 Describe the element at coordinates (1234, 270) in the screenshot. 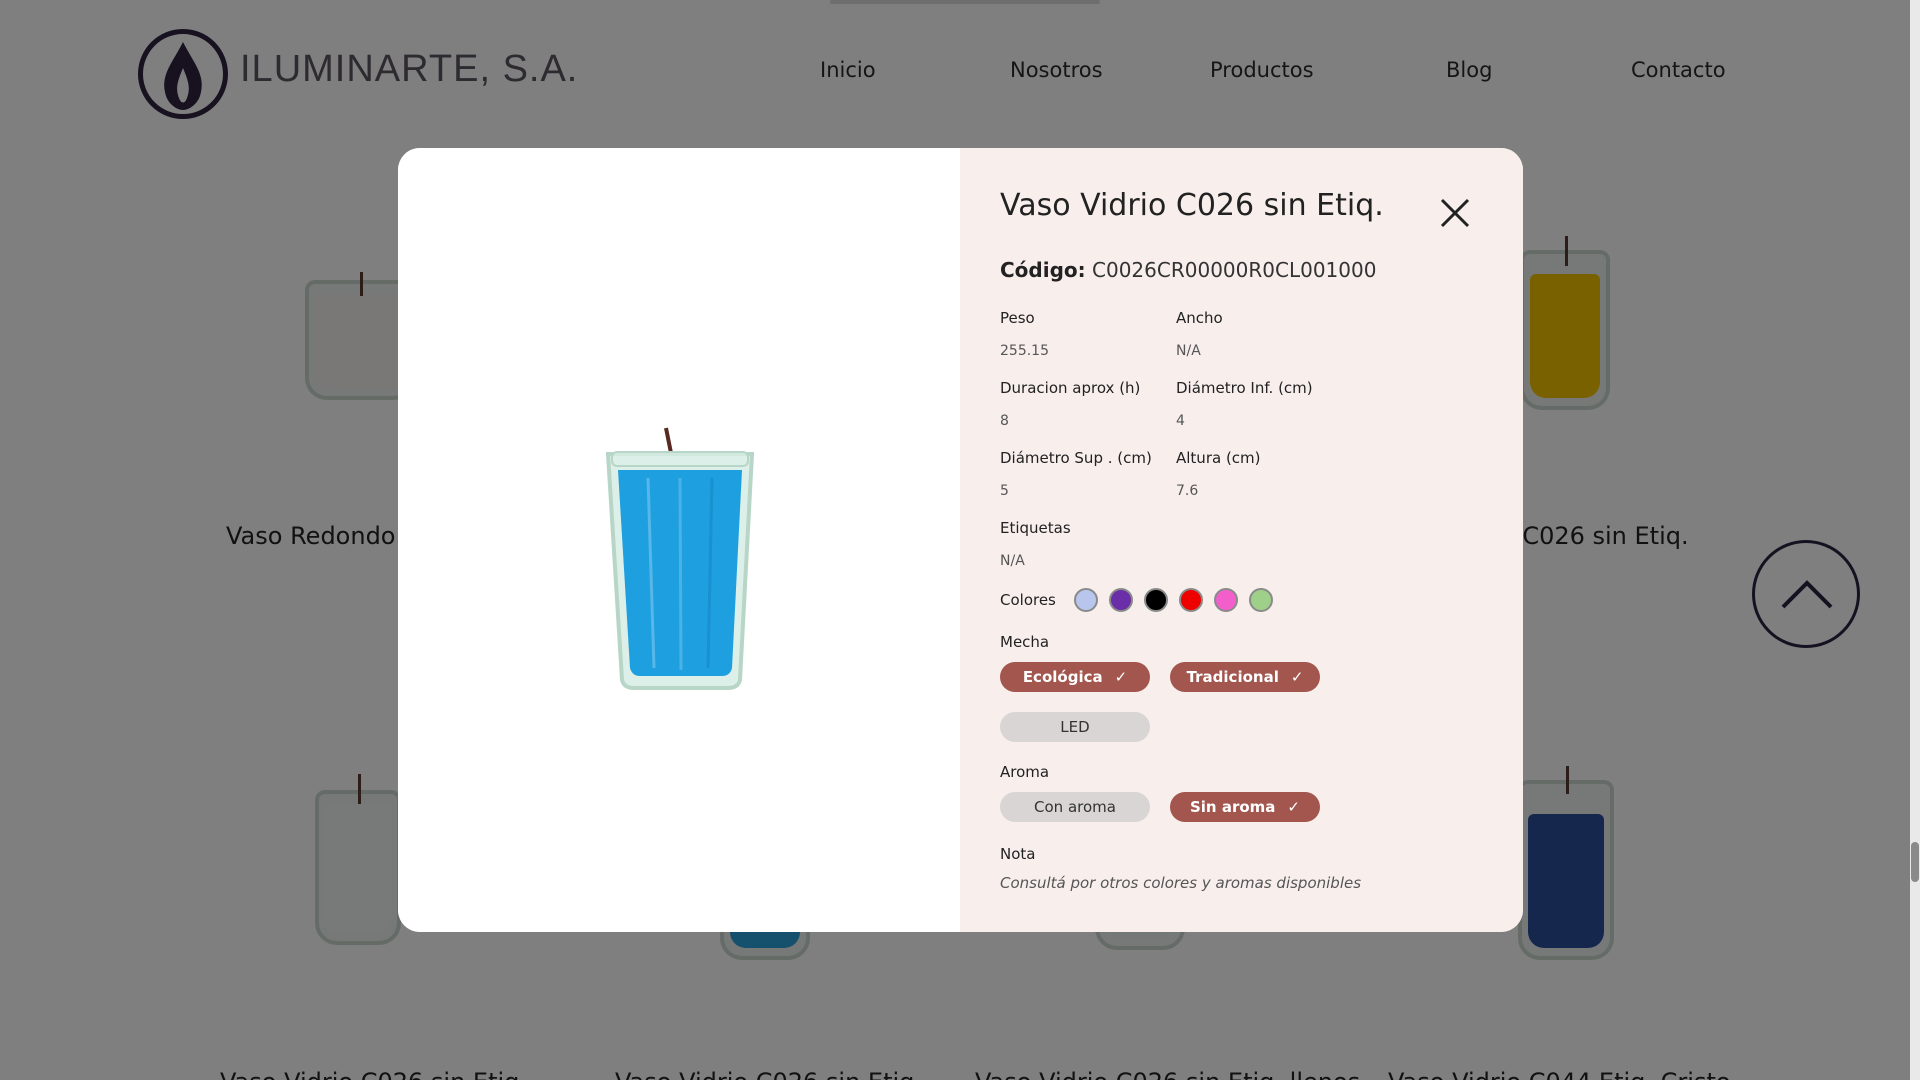

I see `product-code-value: C0026CR00000R0CL001000` at that location.